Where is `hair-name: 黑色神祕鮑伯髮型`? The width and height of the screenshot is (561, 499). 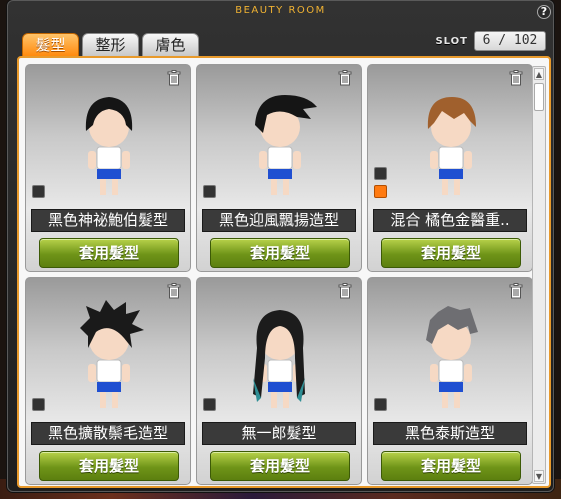
hair-name: 黑色神祕鮑伯髮型 is located at coordinates (108, 220).